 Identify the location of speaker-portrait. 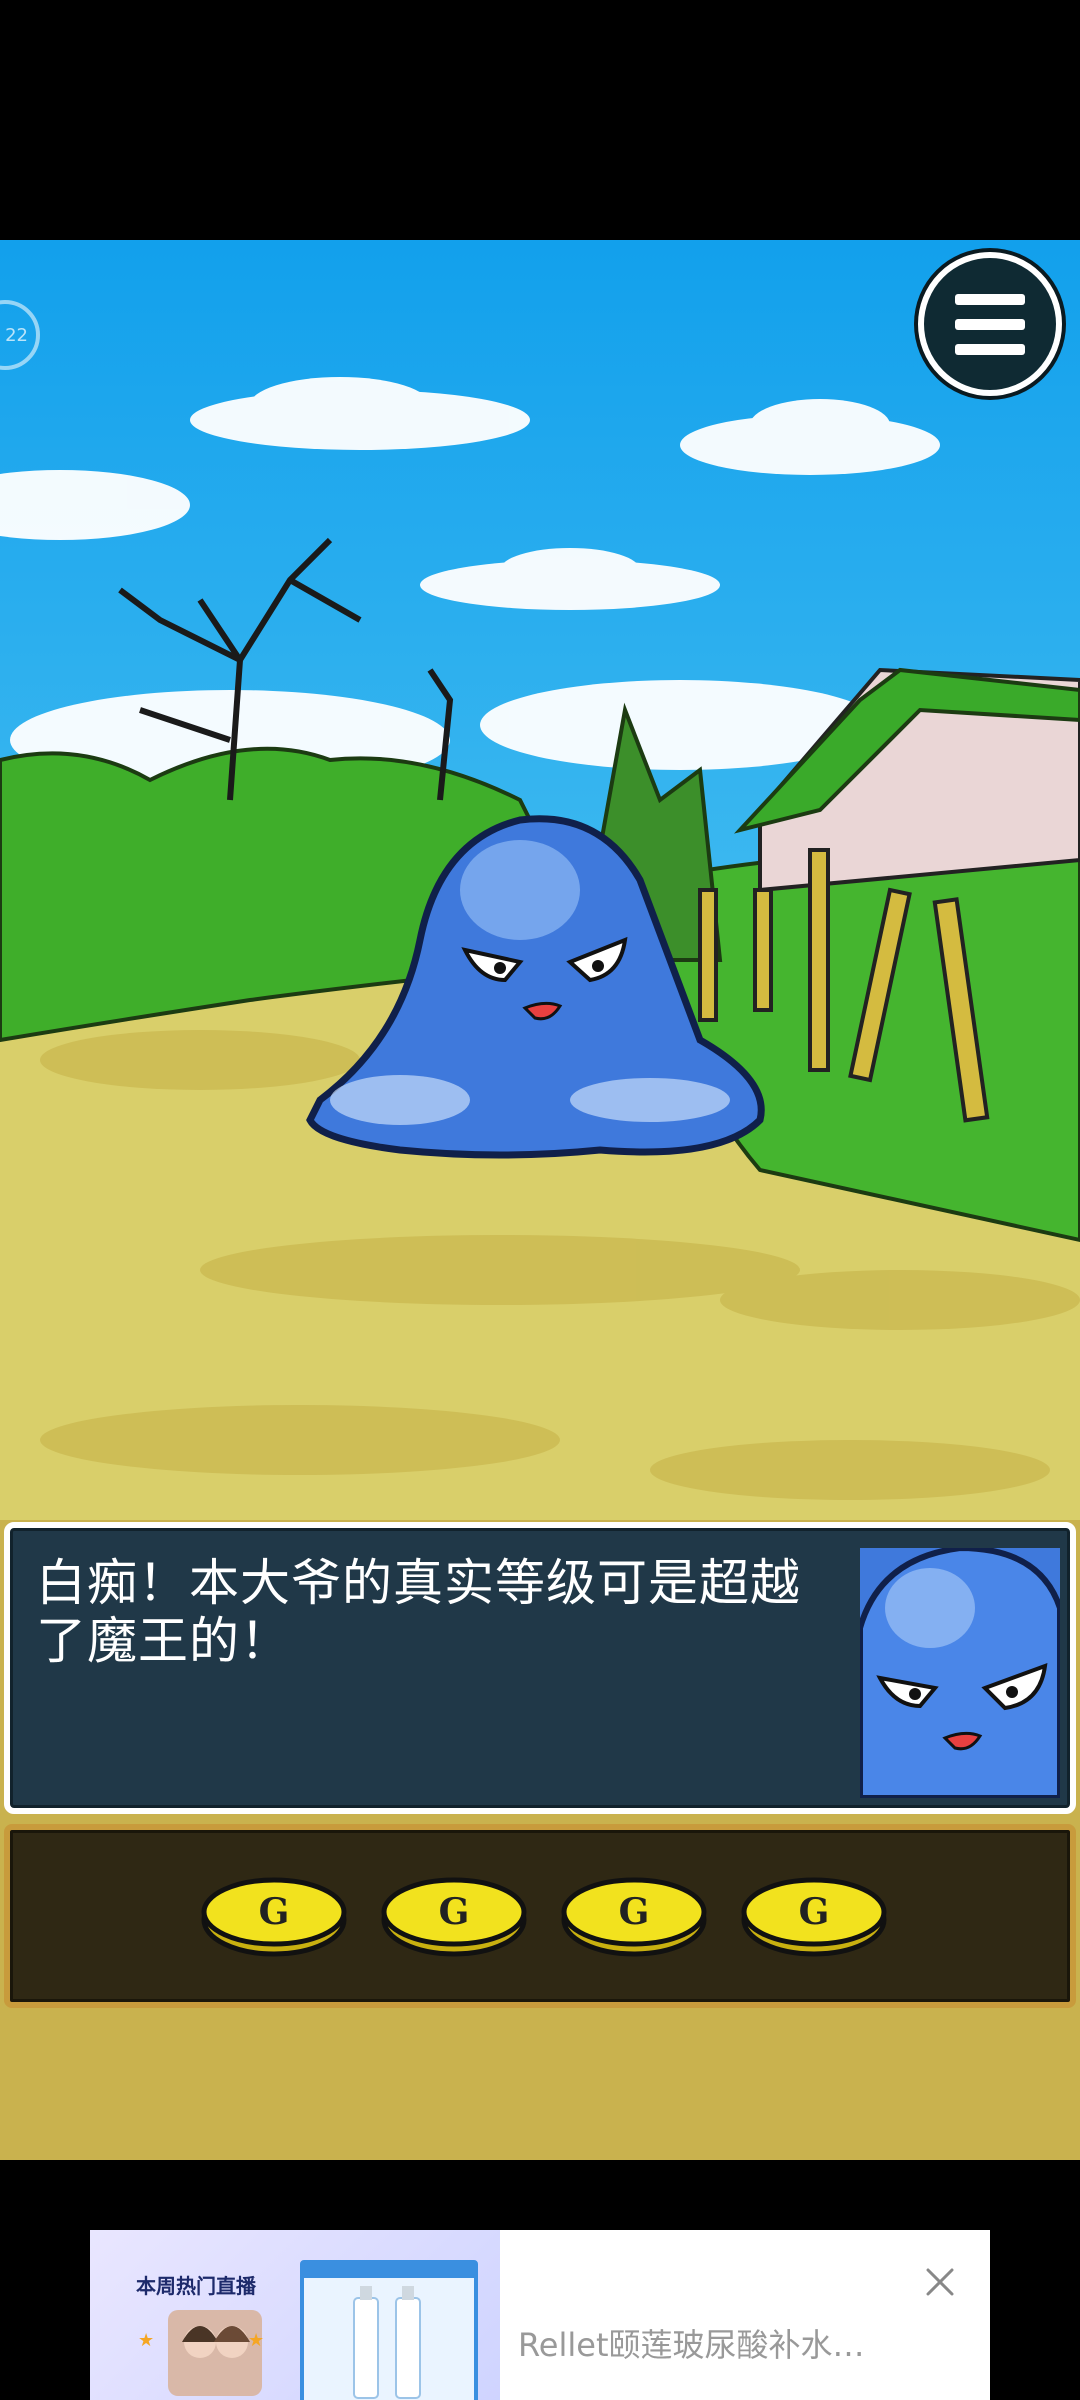
(960, 1673).